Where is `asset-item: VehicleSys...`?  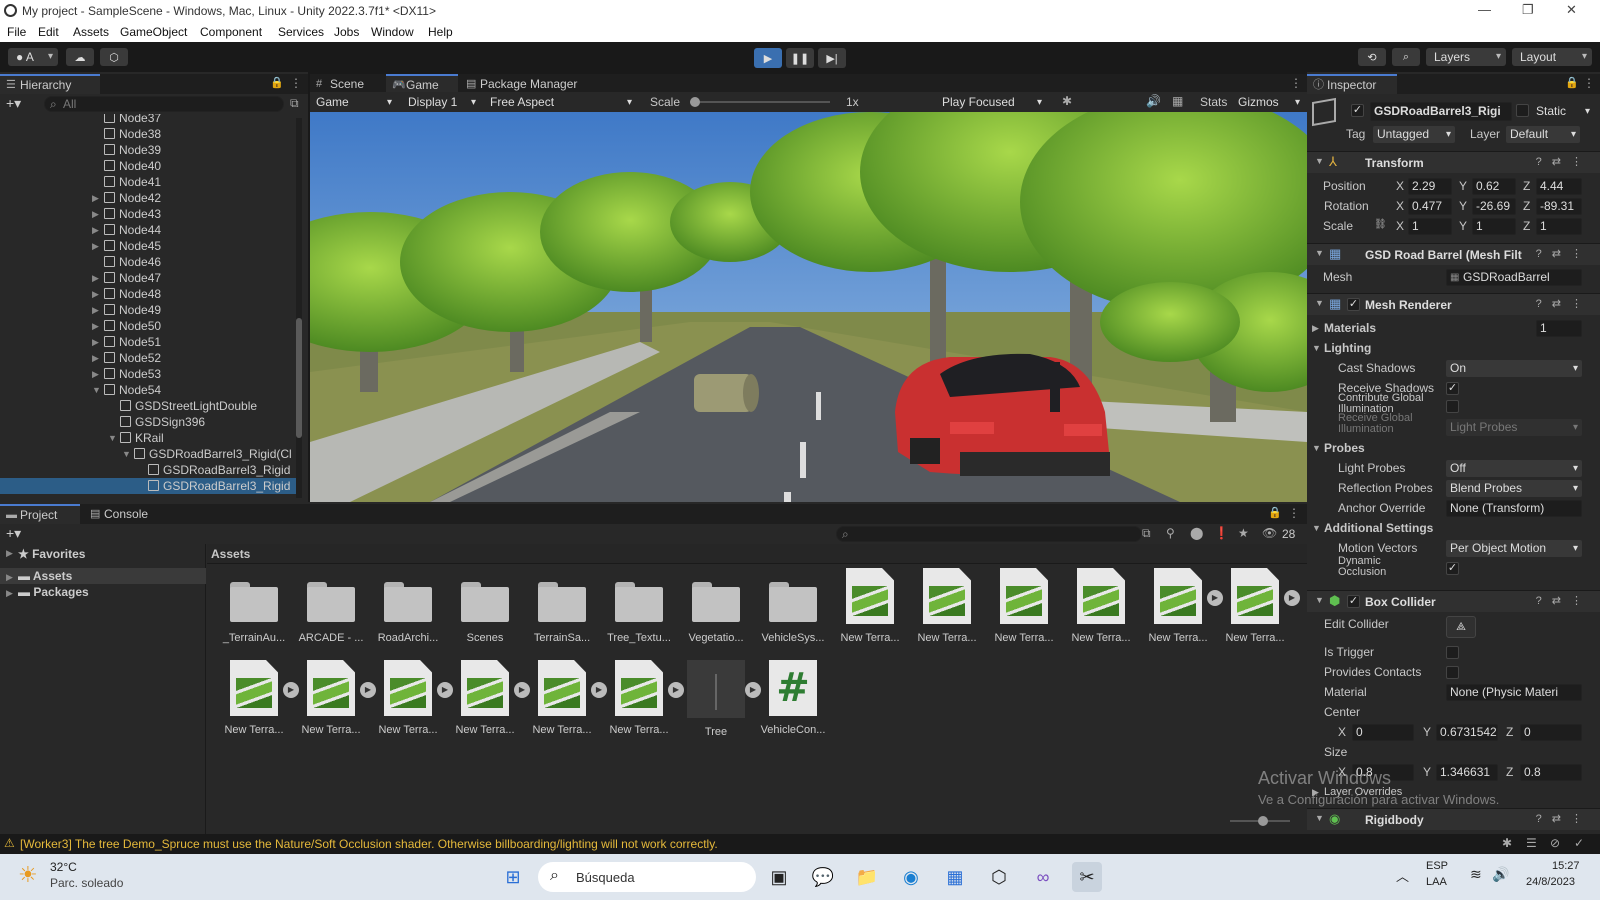 asset-item: VehicleSys... is located at coordinates (793, 606).